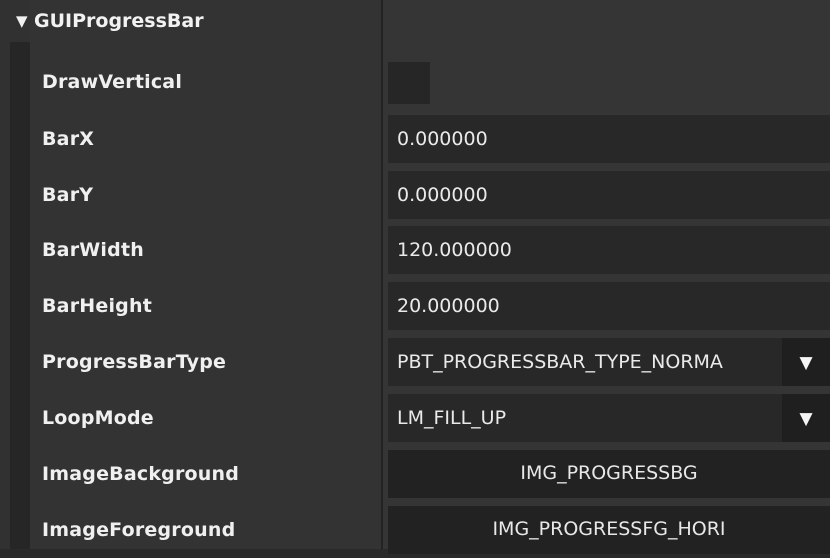 Image resolution: width=830 pixels, height=558 pixels. I want to click on imageforeground-asset-field: IMG_PROGRESSFG_HORI, so click(609, 530).